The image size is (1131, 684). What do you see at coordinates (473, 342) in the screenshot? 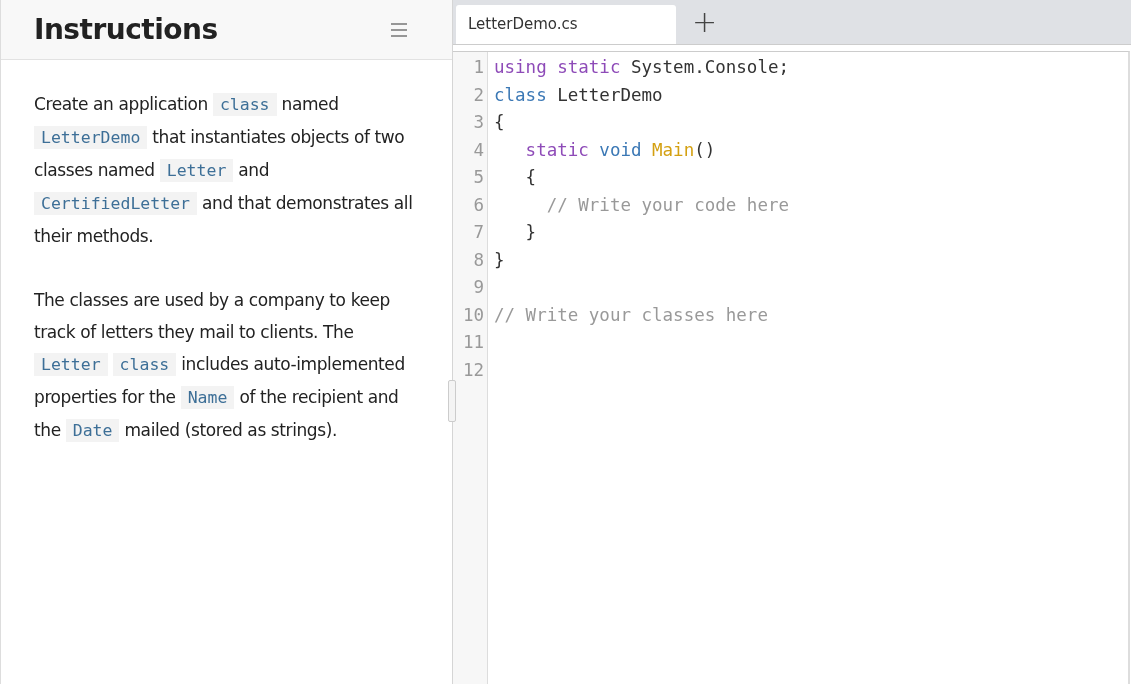
I see `line-number: 11` at bounding box center [473, 342].